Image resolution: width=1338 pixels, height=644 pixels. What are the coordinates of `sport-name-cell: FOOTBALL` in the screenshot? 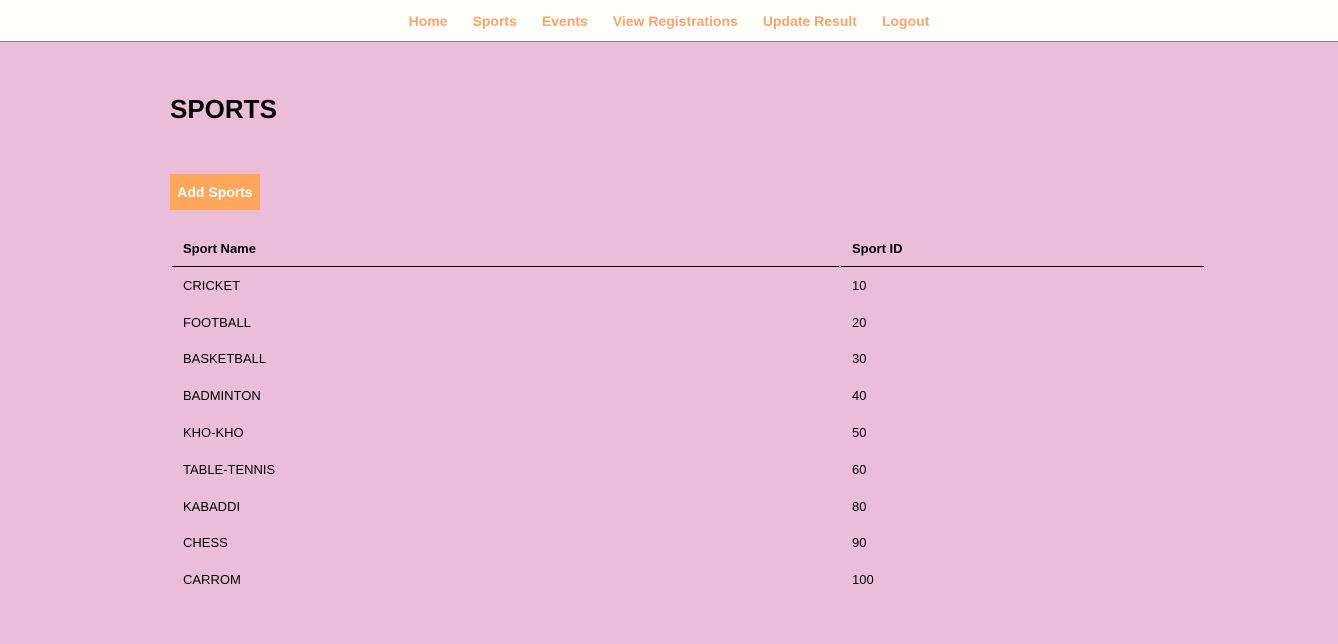 It's located at (217, 322).